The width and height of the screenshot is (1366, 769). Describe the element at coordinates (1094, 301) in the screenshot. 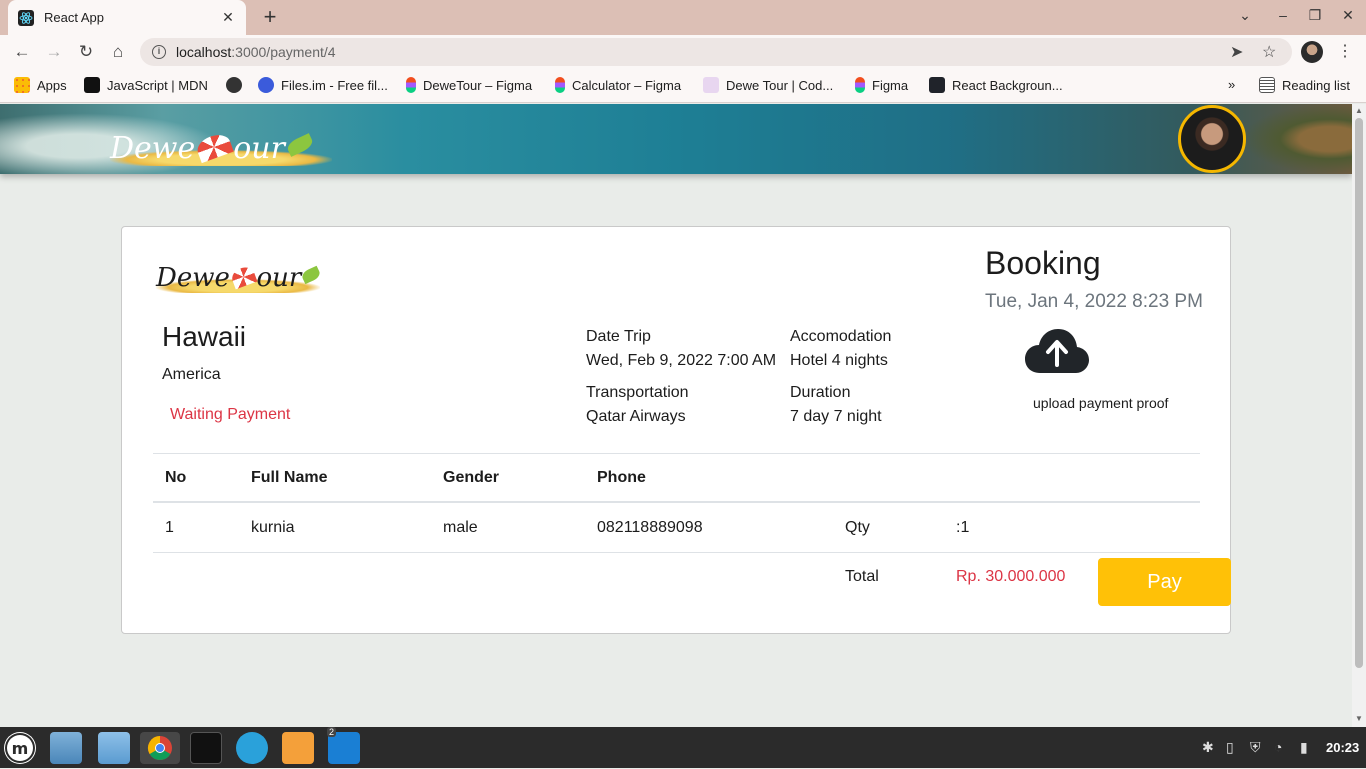

I see `booking-date: Tue, Jan 4, 2022 8:23 PM` at that location.